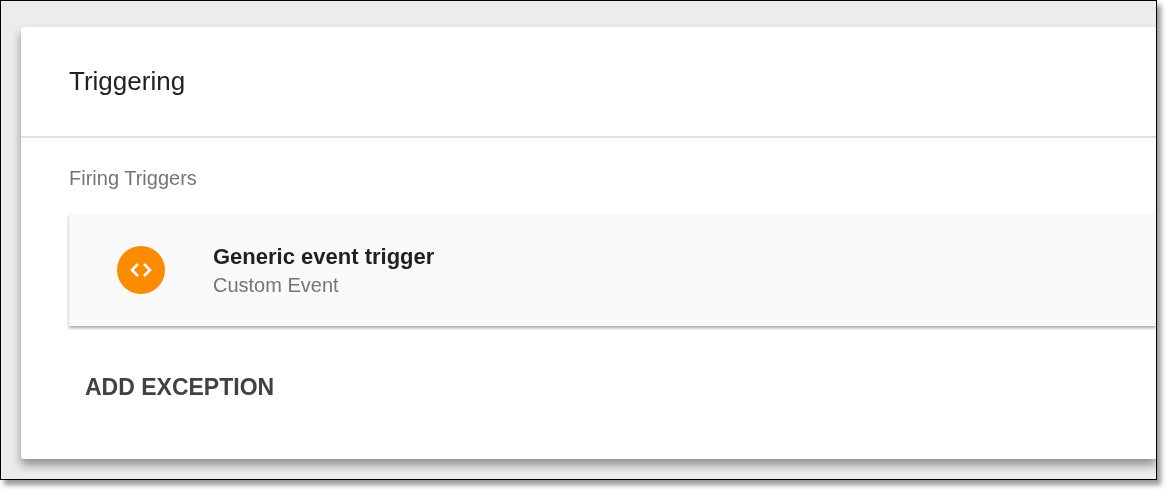  What do you see at coordinates (180, 387) in the screenshot?
I see `add-exception-button: ADD EXCEPTION` at bounding box center [180, 387].